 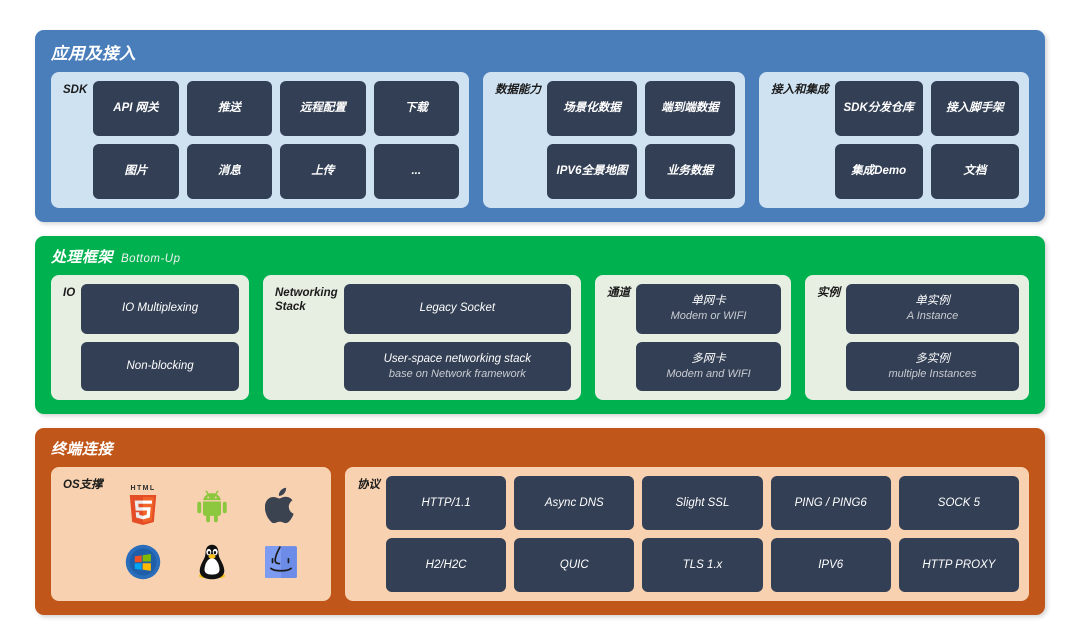 What do you see at coordinates (69, 293) in the screenshot?
I see `panel-label-io: IO` at bounding box center [69, 293].